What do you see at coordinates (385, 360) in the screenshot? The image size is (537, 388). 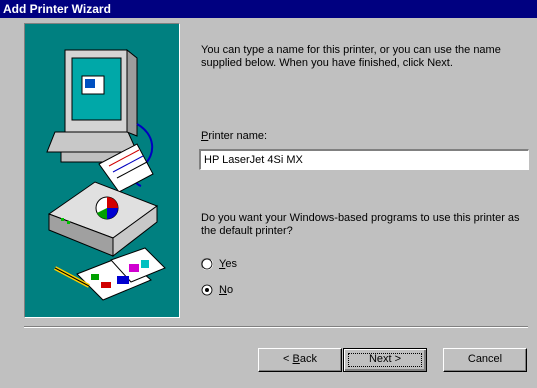 I see `next-button: Next >` at bounding box center [385, 360].